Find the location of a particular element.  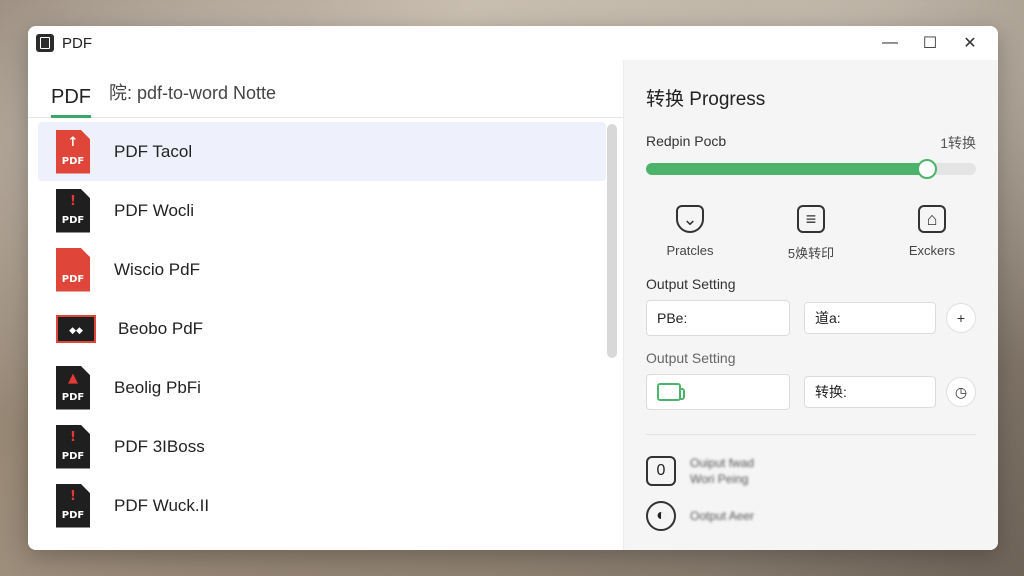

list-item: ↑ PDF PDF Tacol is located at coordinates (322, 151).